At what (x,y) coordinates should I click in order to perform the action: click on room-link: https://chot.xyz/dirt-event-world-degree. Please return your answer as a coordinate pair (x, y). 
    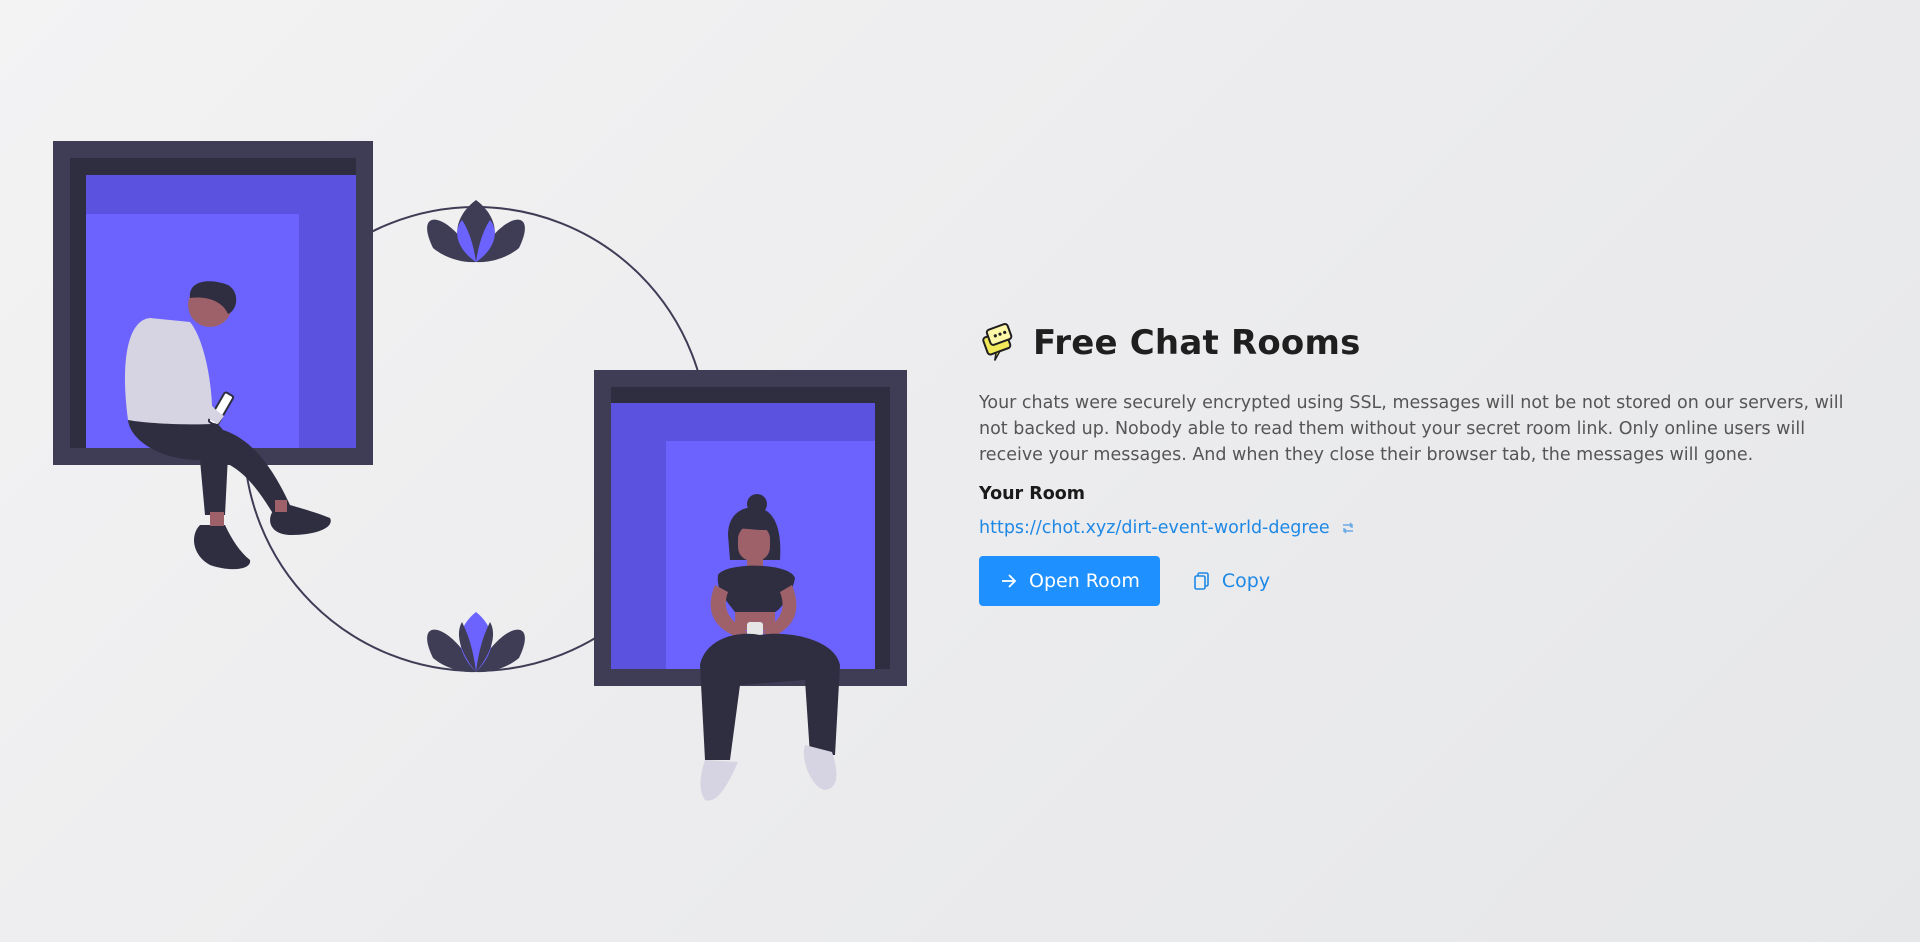
    Looking at the image, I should click on (1154, 528).